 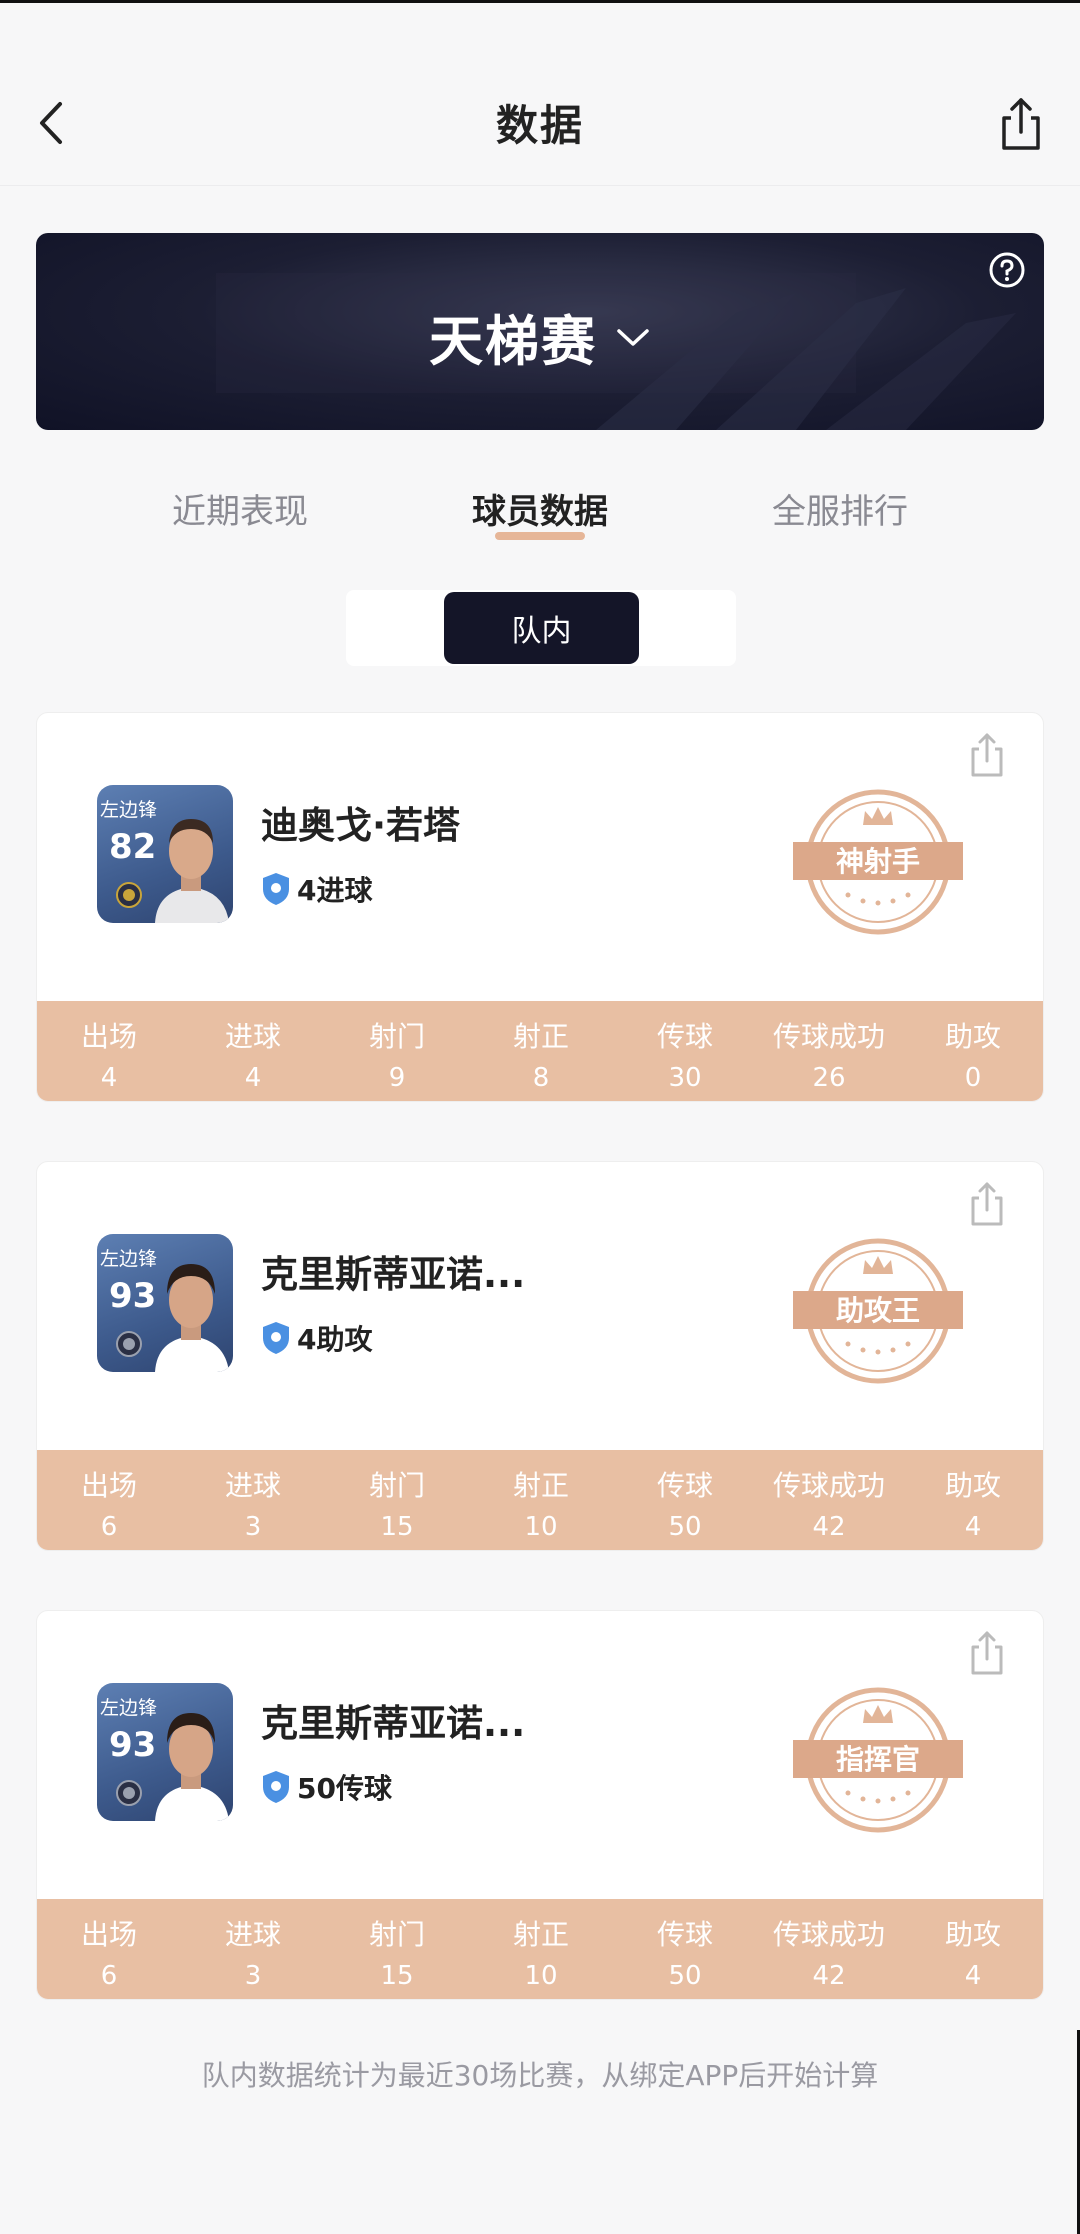 I want to click on stat-value: 15, so click(x=397, y=1527).